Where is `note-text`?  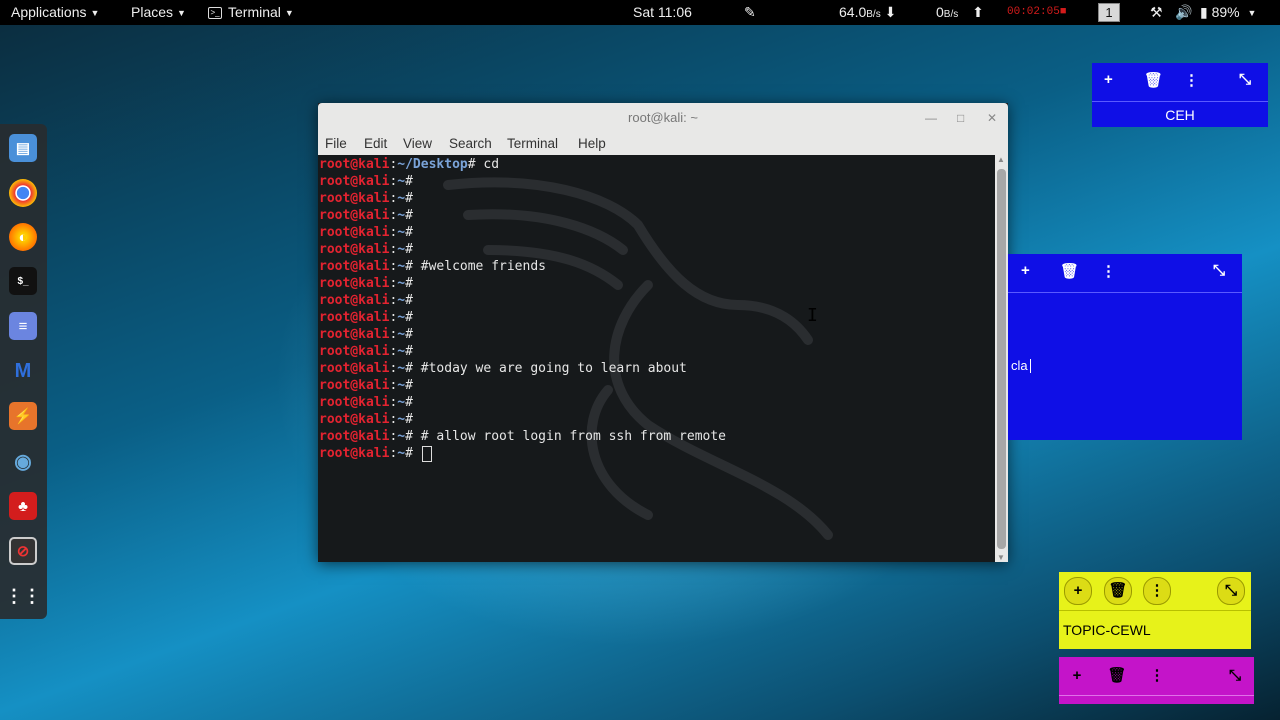 note-text is located at coordinates (1156, 700).